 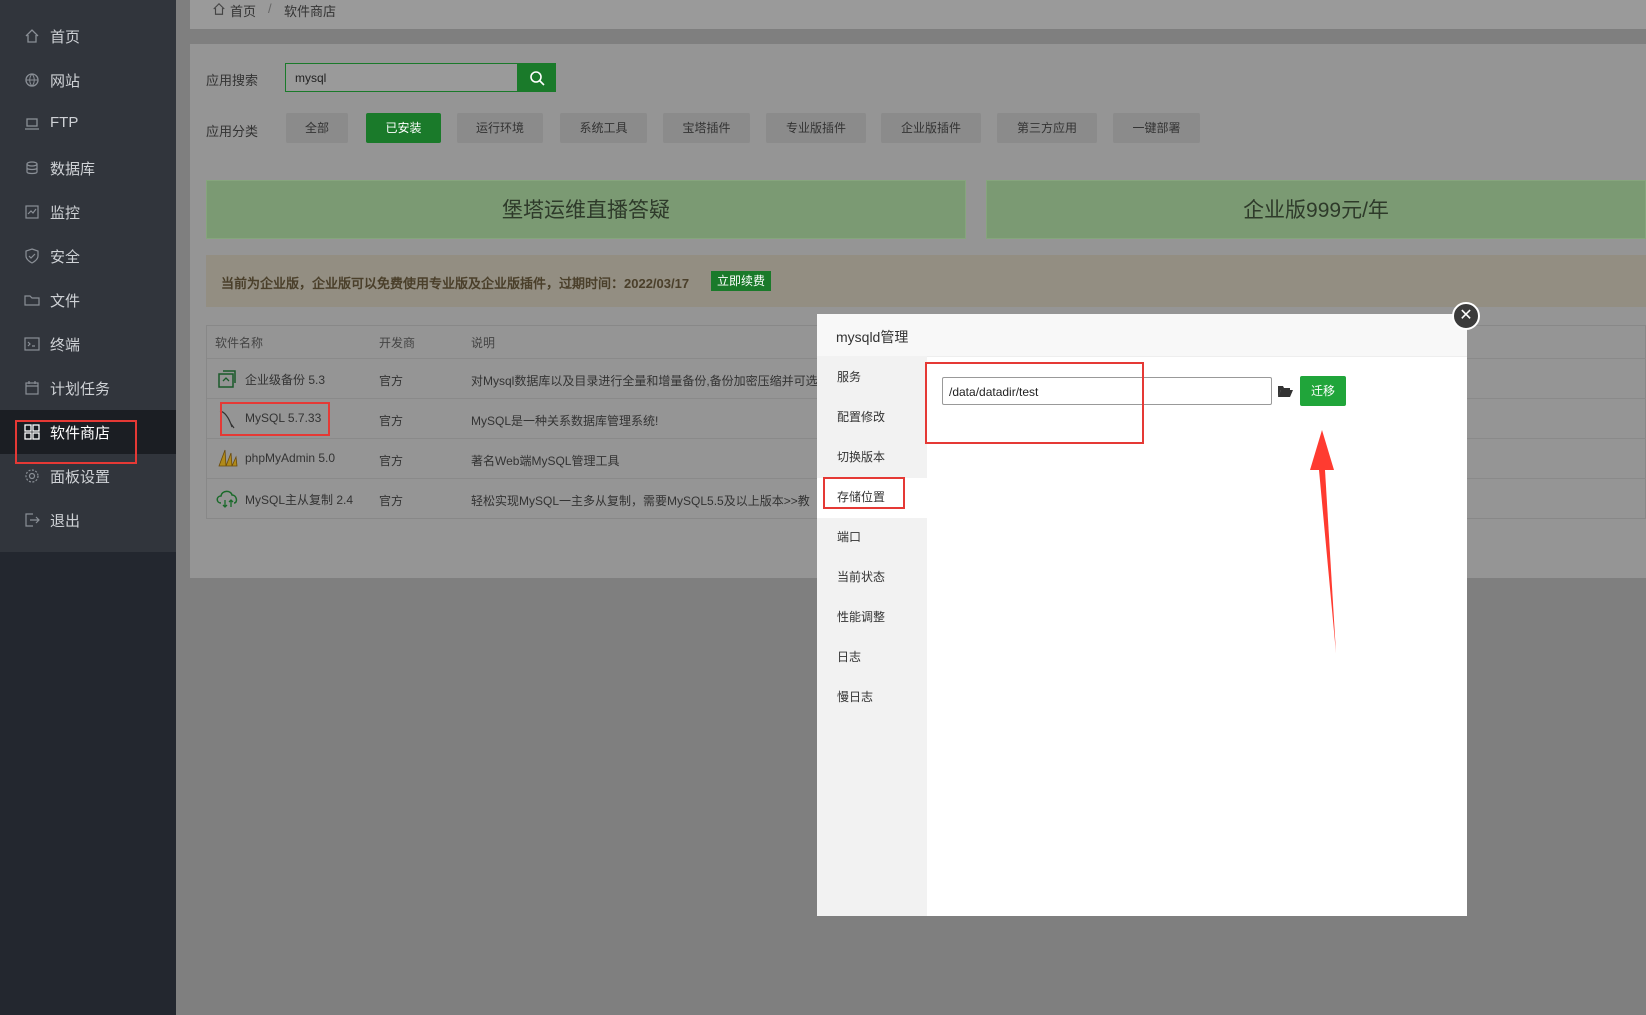 I want to click on sidebar-item-logout: 退出, so click(x=88, y=520).